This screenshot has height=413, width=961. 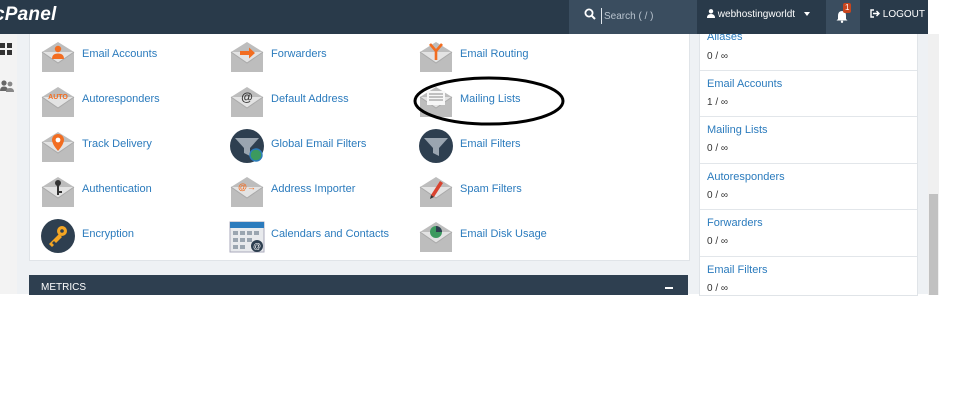 I want to click on stat-label: Autoresponders, so click(x=746, y=177).